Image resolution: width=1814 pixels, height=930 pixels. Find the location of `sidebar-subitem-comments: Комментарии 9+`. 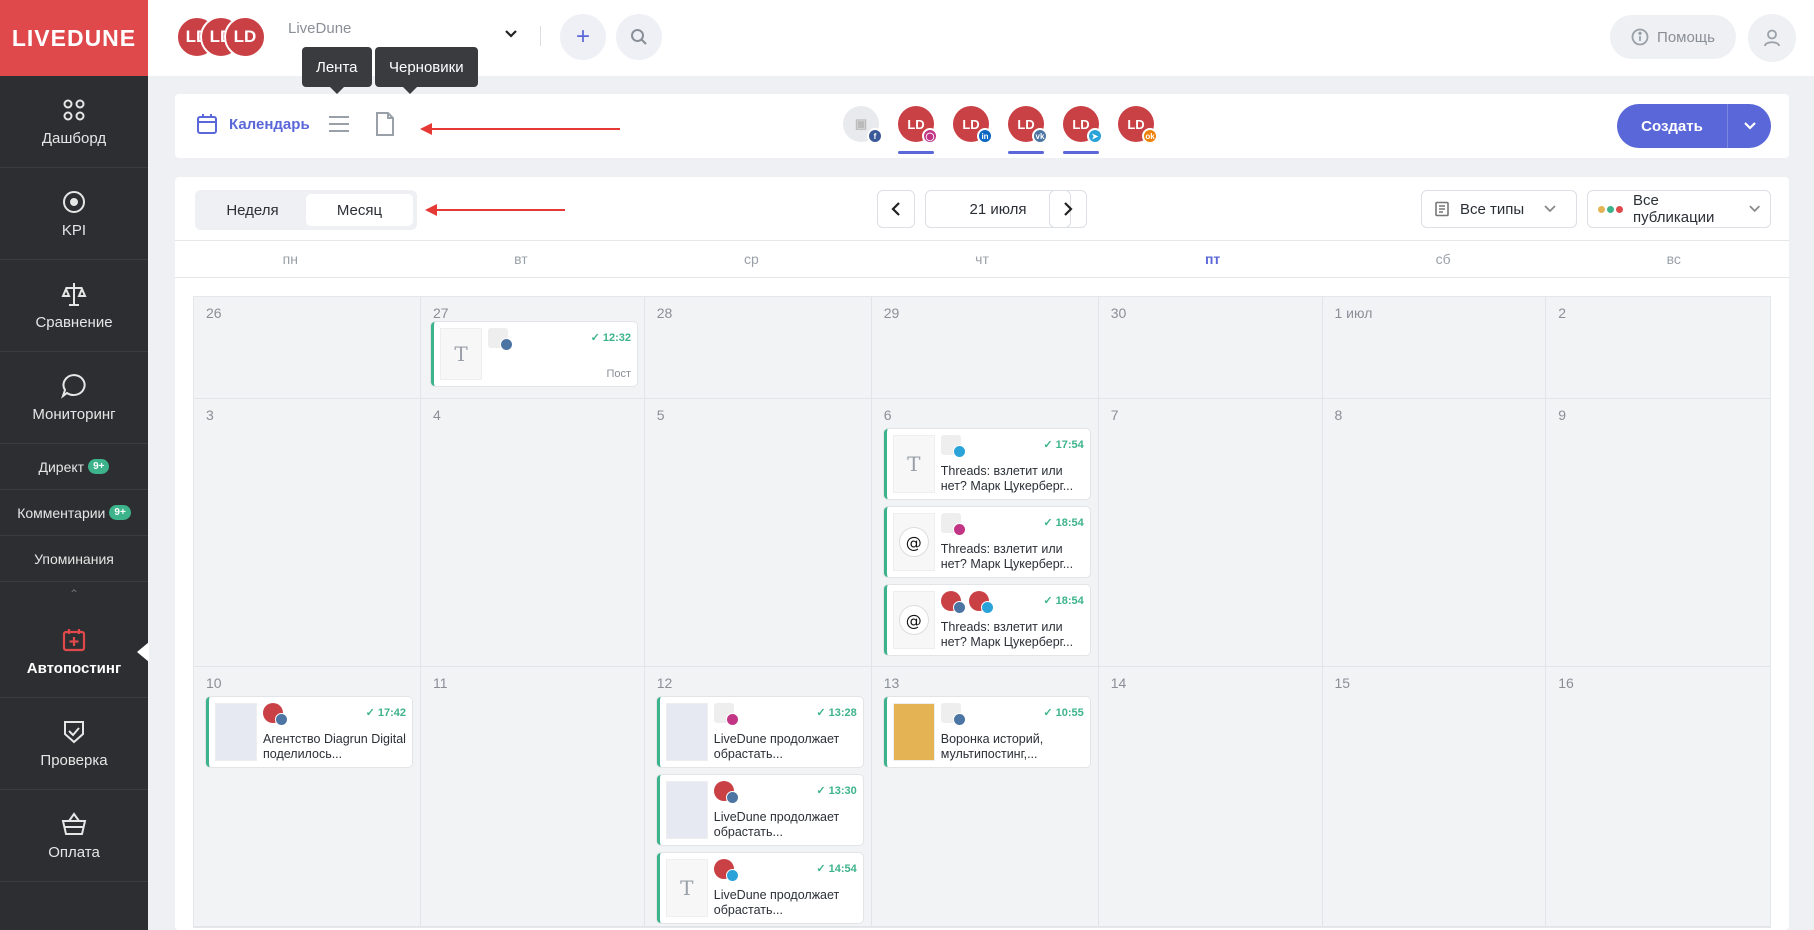

sidebar-subitem-comments: Комментарии 9+ is located at coordinates (74, 513).